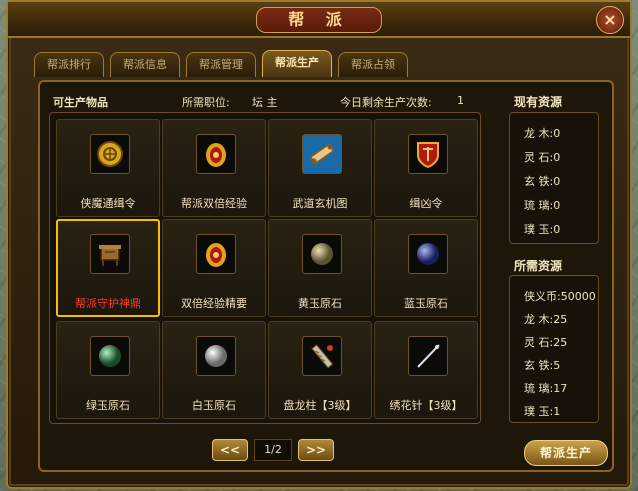  What do you see at coordinates (460, 100) in the screenshot?
I see `remaining-count: 1` at bounding box center [460, 100].